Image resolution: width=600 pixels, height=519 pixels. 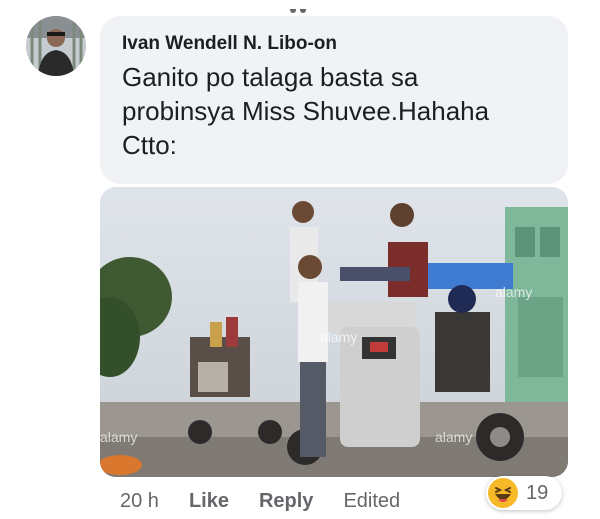 I want to click on watermark-center: alamy, so click(x=338, y=337).